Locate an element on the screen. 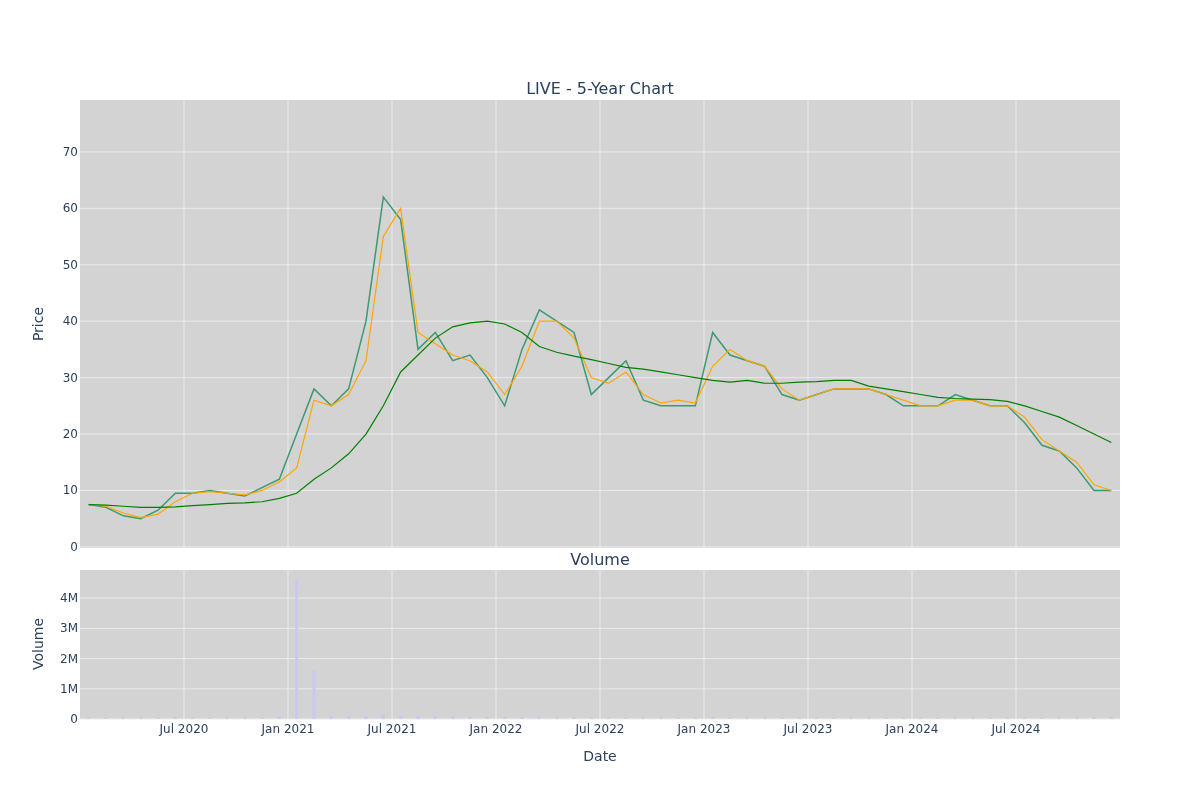 This screenshot has height=800, width=1200. y-tick-label: 40 is located at coordinates (70, 321).